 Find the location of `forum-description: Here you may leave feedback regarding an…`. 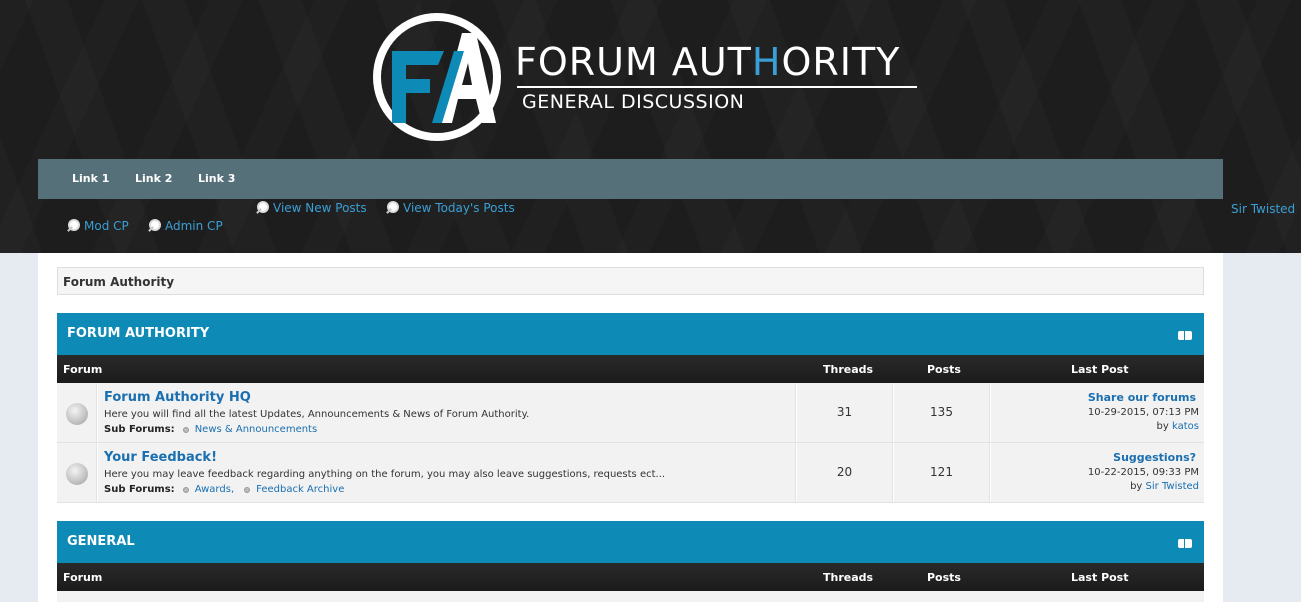

forum-description: Here you may leave feedback regarding an… is located at coordinates (385, 474).